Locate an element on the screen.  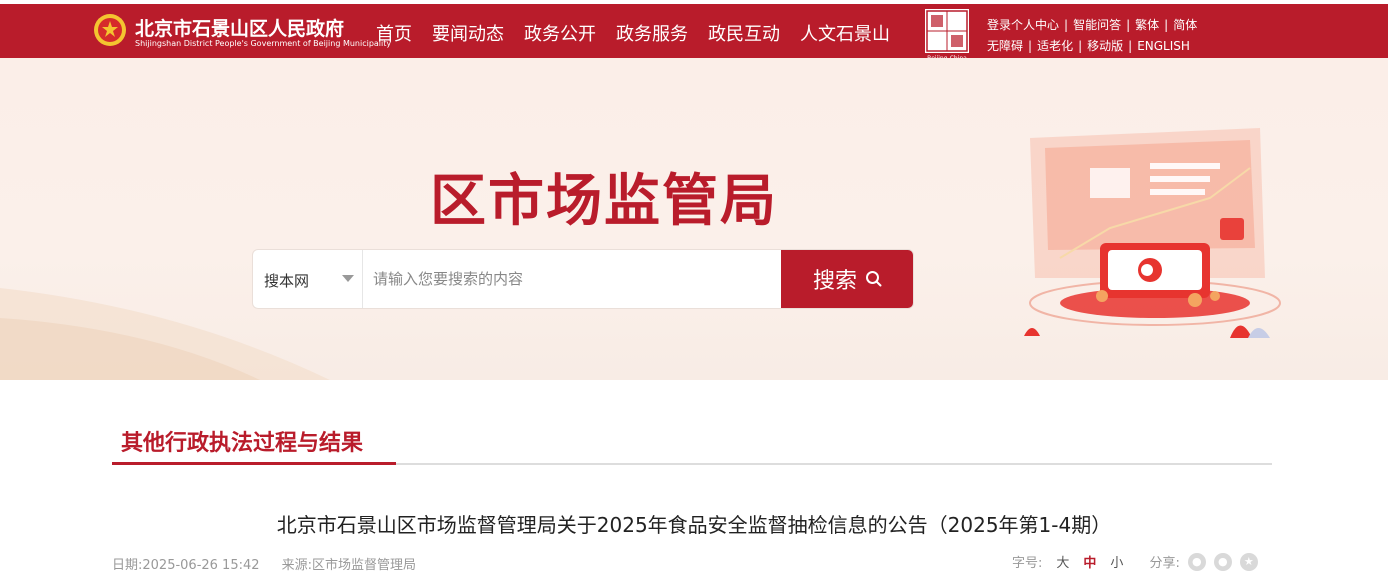
article-meta: 日期:2025-06-26 15:42 来源:区市场监督管理局 is located at coordinates (264, 563).